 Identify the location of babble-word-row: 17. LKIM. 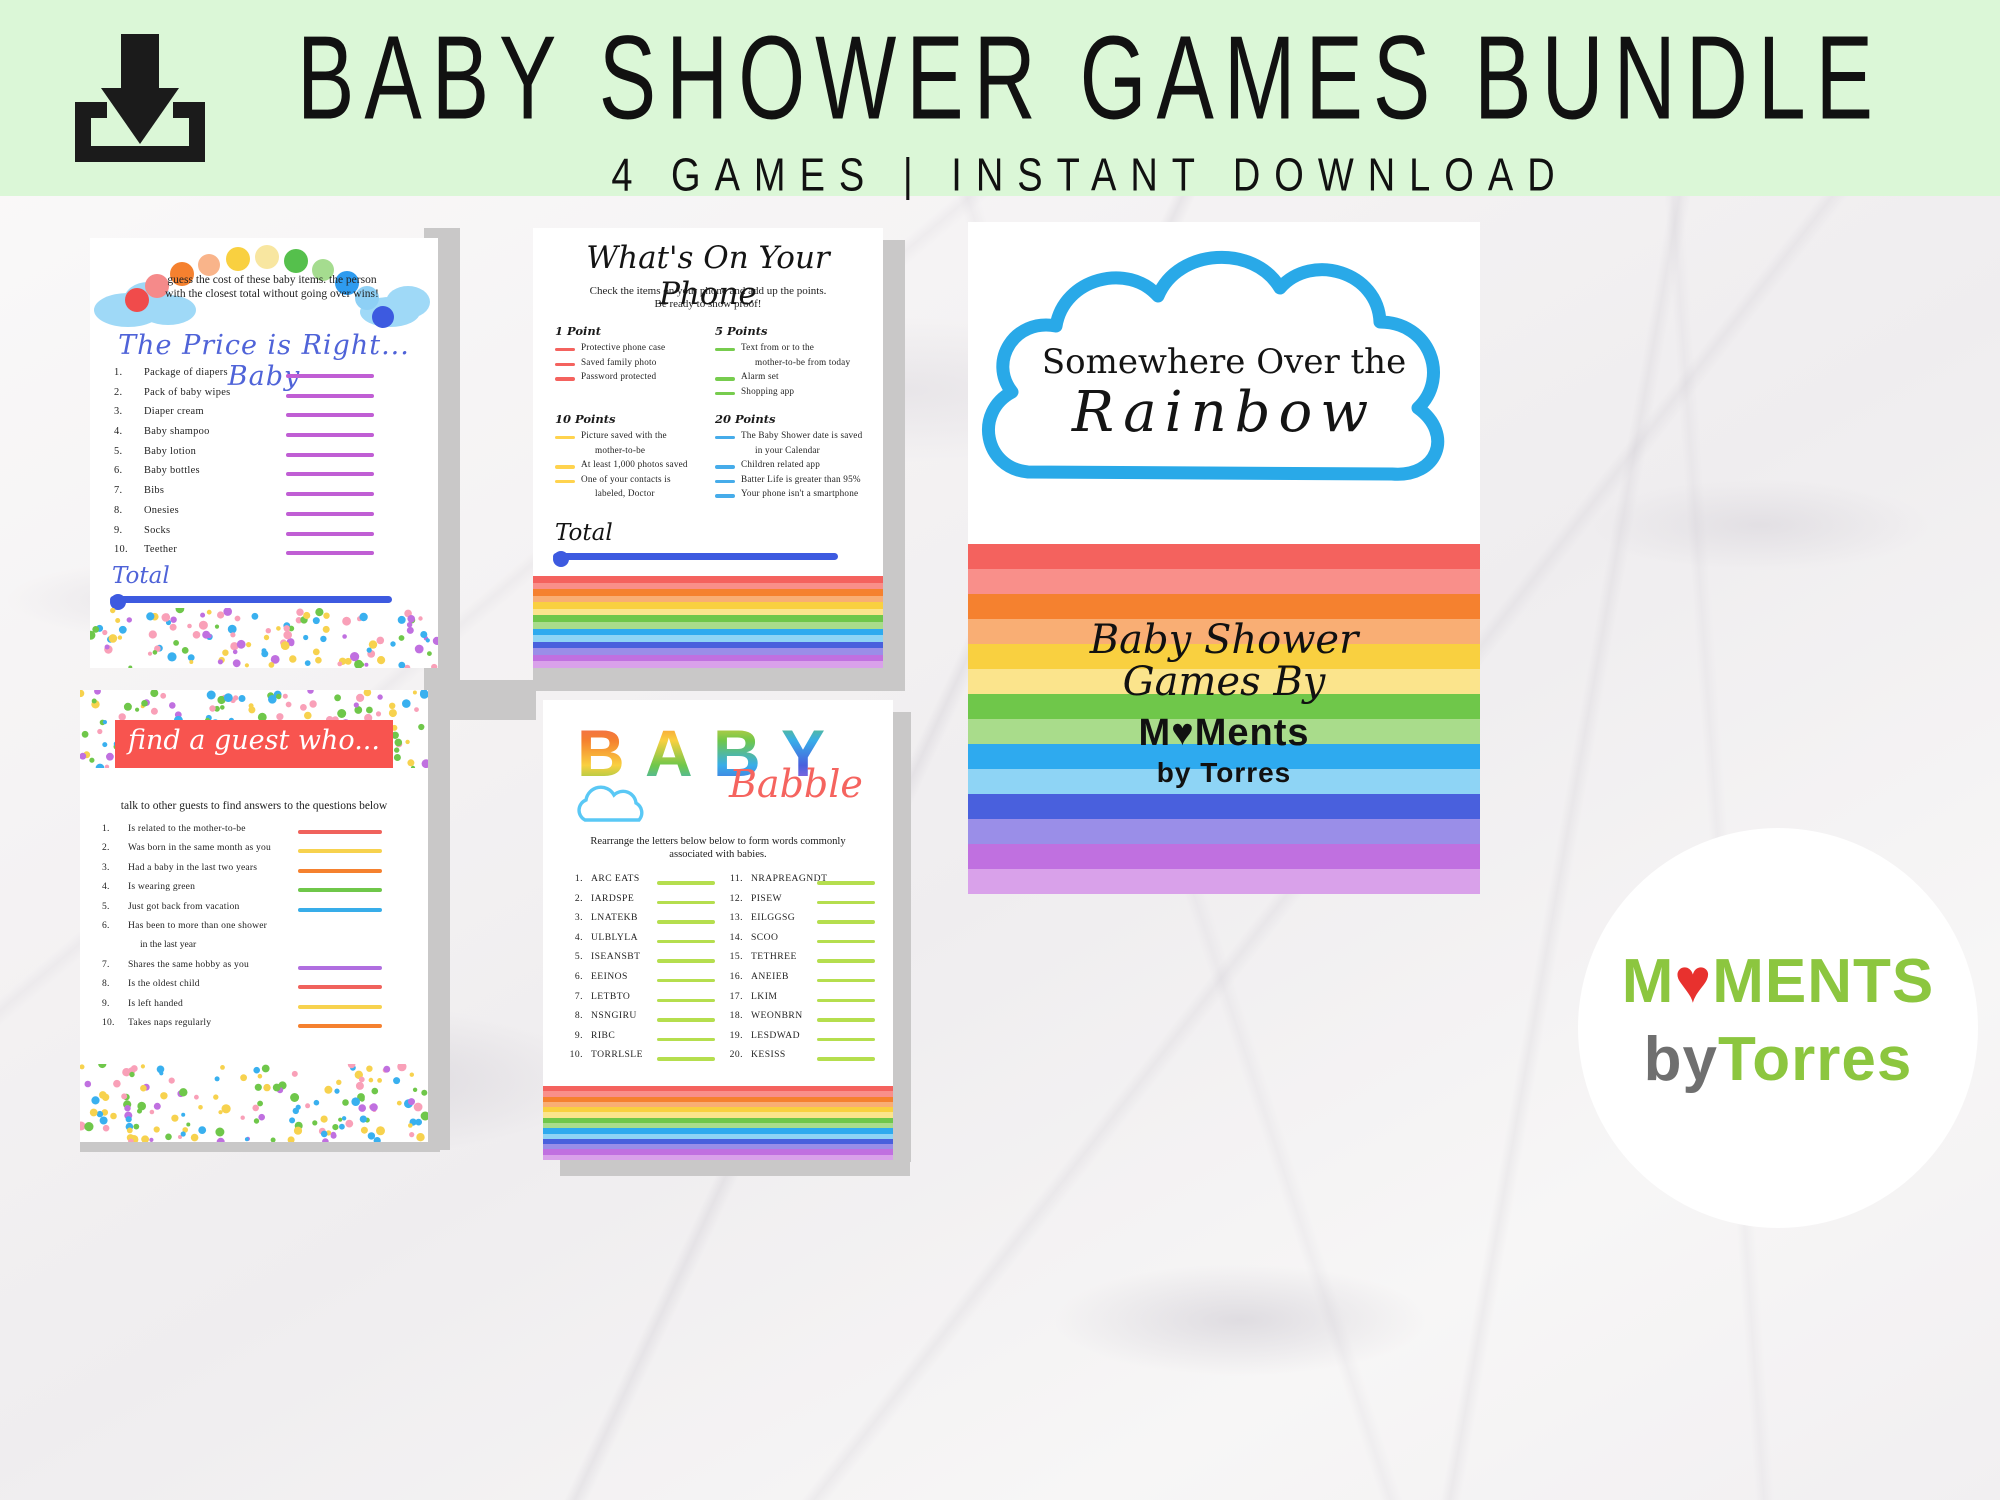
(803, 1000).